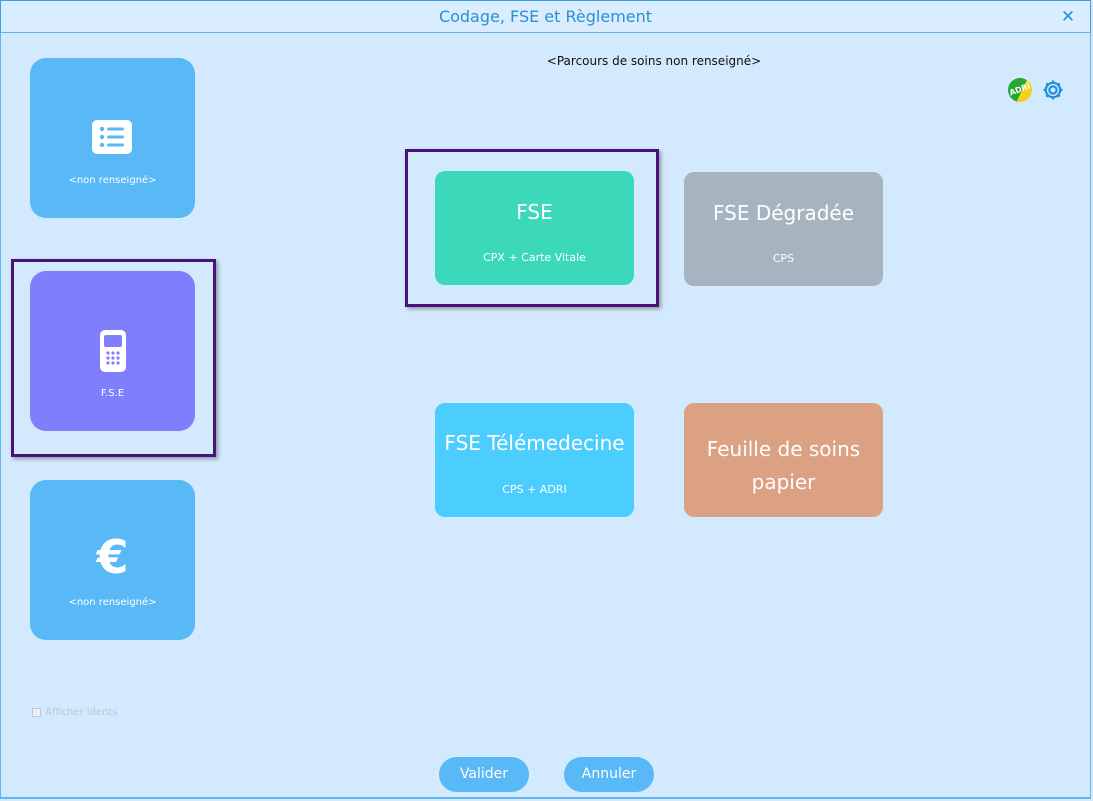  Describe the element at coordinates (534, 443) in the screenshot. I see `option-title: FSE Télémedecine` at that location.